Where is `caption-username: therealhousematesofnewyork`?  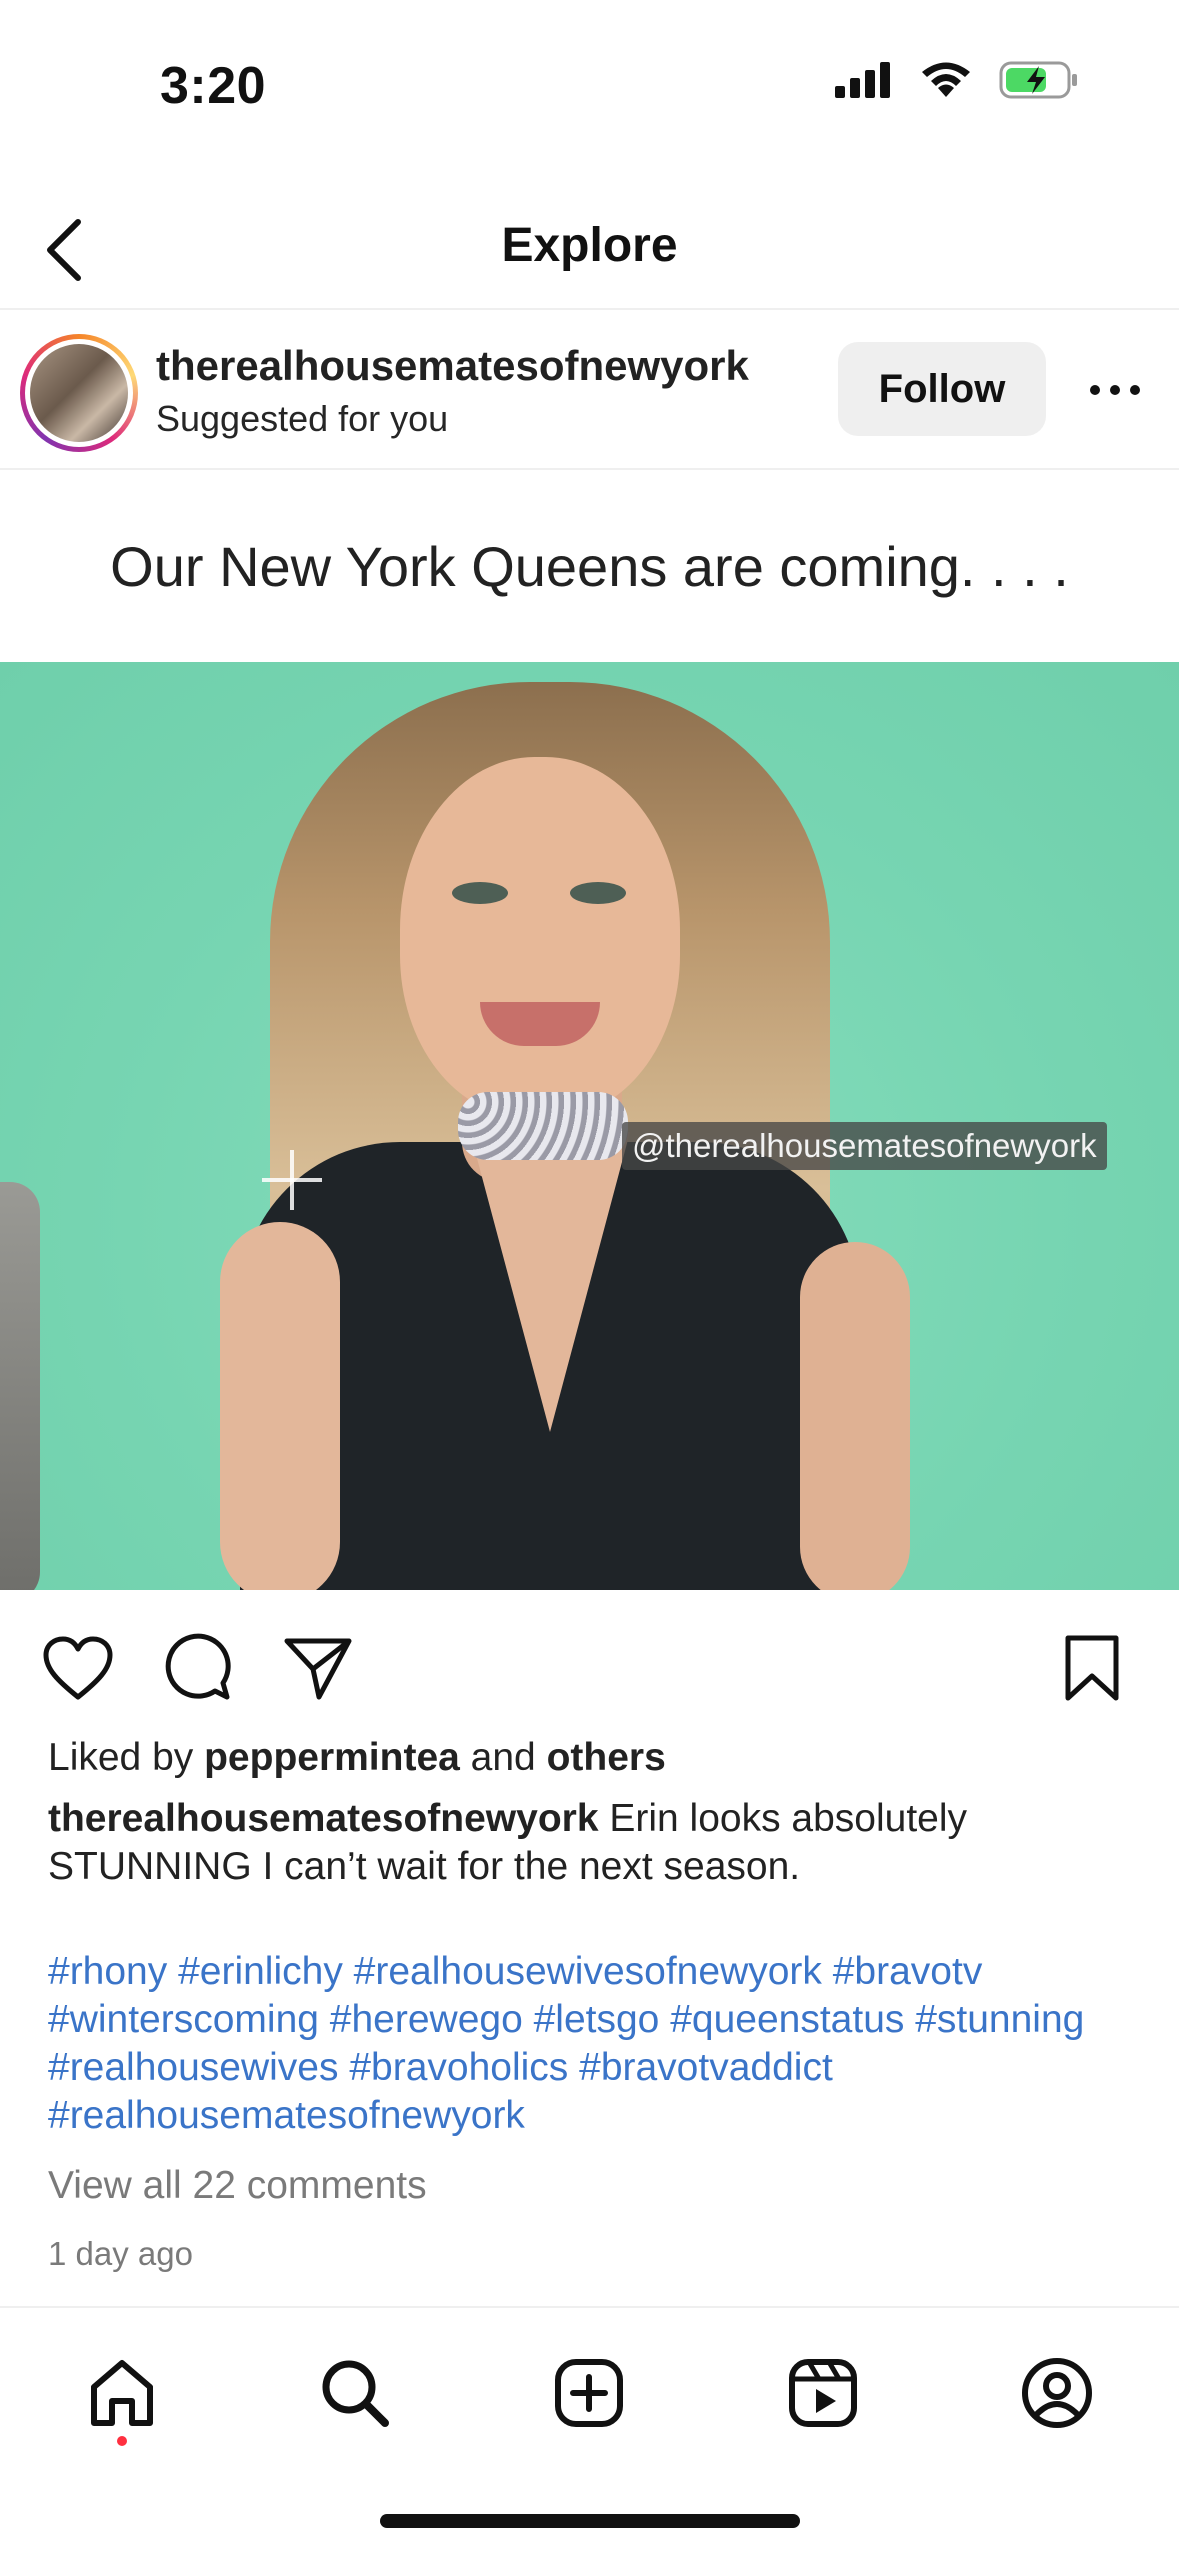 caption-username: therealhousematesofnewyork is located at coordinates (323, 1818).